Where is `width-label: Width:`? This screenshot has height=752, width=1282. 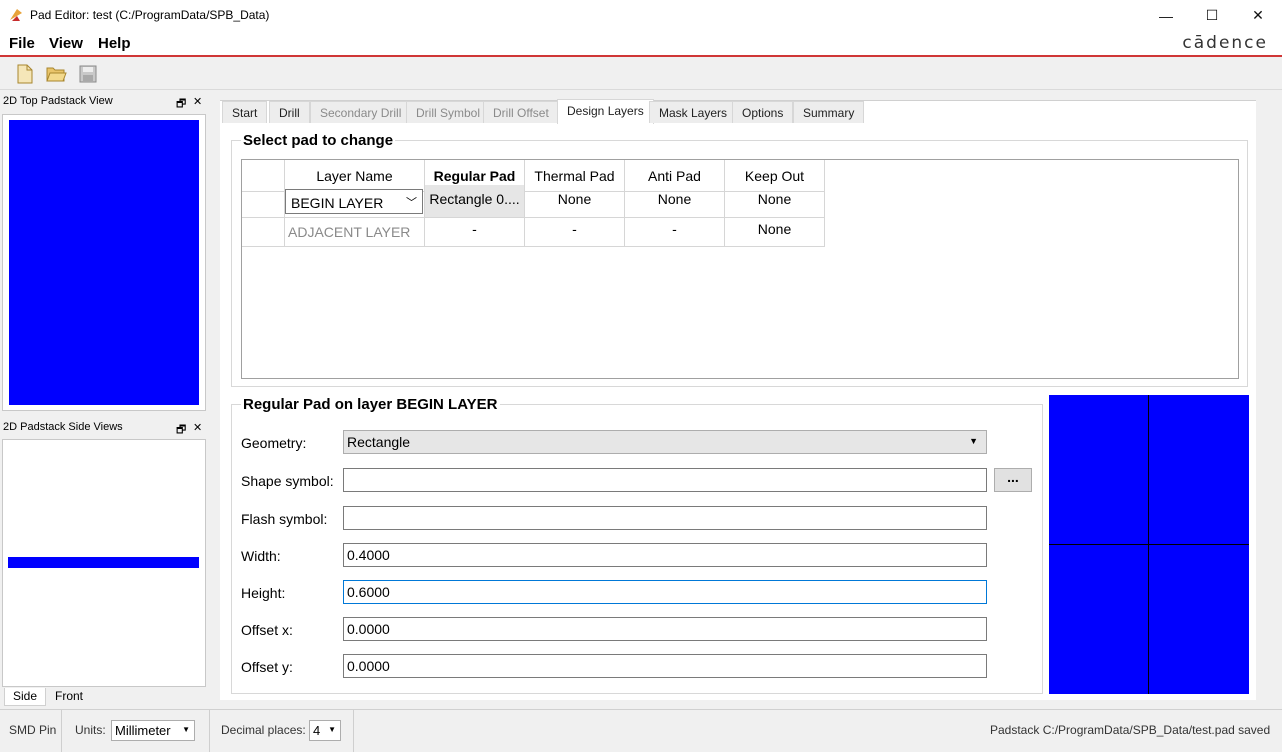
width-label: Width: is located at coordinates (261, 556).